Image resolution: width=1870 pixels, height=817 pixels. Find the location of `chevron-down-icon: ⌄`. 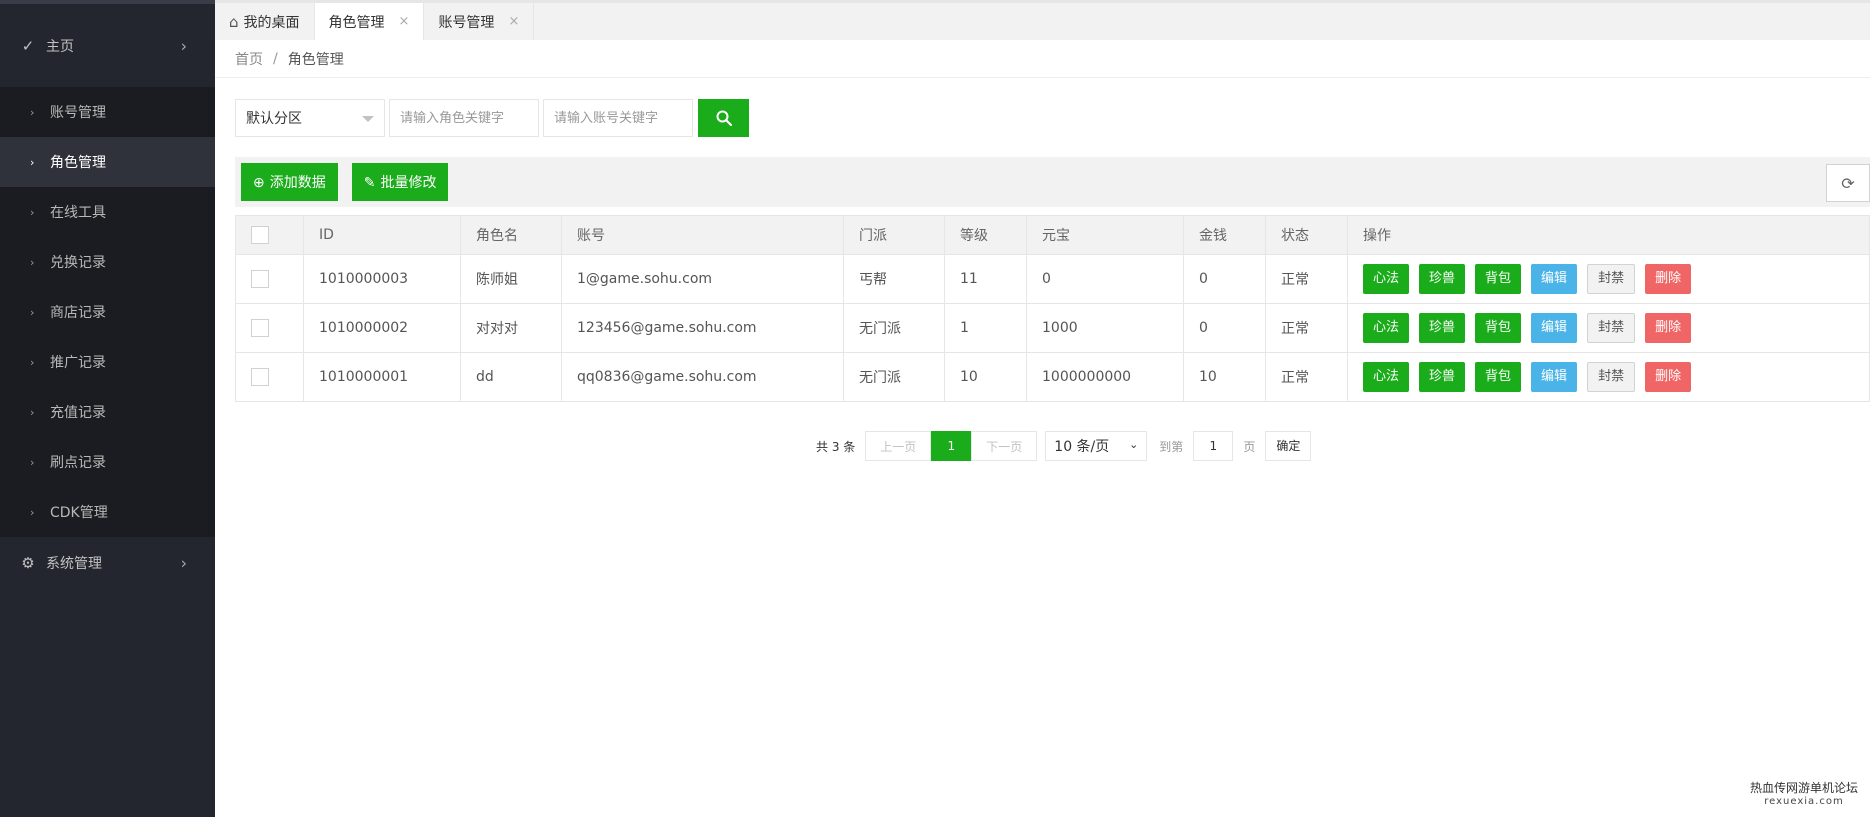

chevron-down-icon: ⌄ is located at coordinates (1134, 444).